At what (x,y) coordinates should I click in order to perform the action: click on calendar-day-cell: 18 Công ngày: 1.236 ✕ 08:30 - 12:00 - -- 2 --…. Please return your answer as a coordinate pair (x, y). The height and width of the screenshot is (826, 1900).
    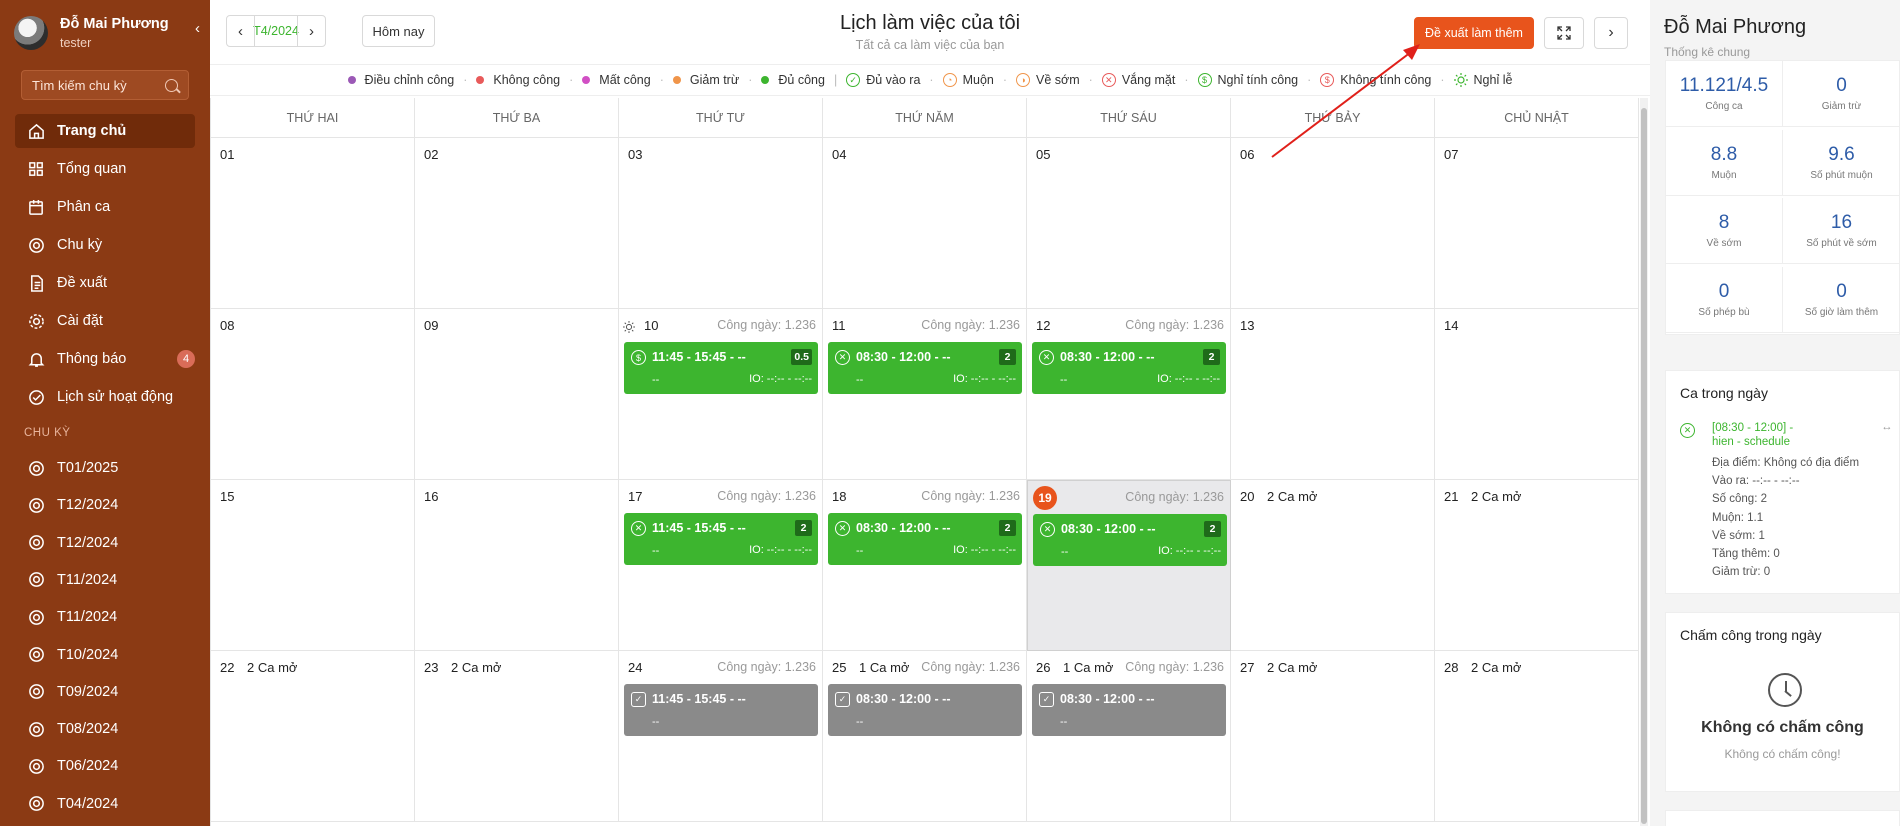
    Looking at the image, I should click on (925, 565).